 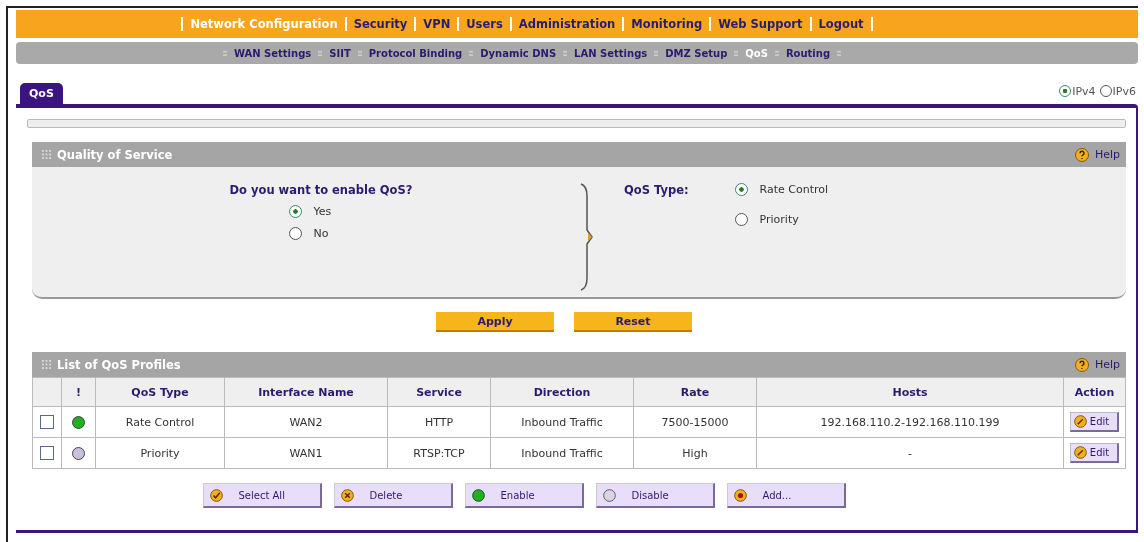 I want to click on list-button: Enable, so click(x=524, y=495).